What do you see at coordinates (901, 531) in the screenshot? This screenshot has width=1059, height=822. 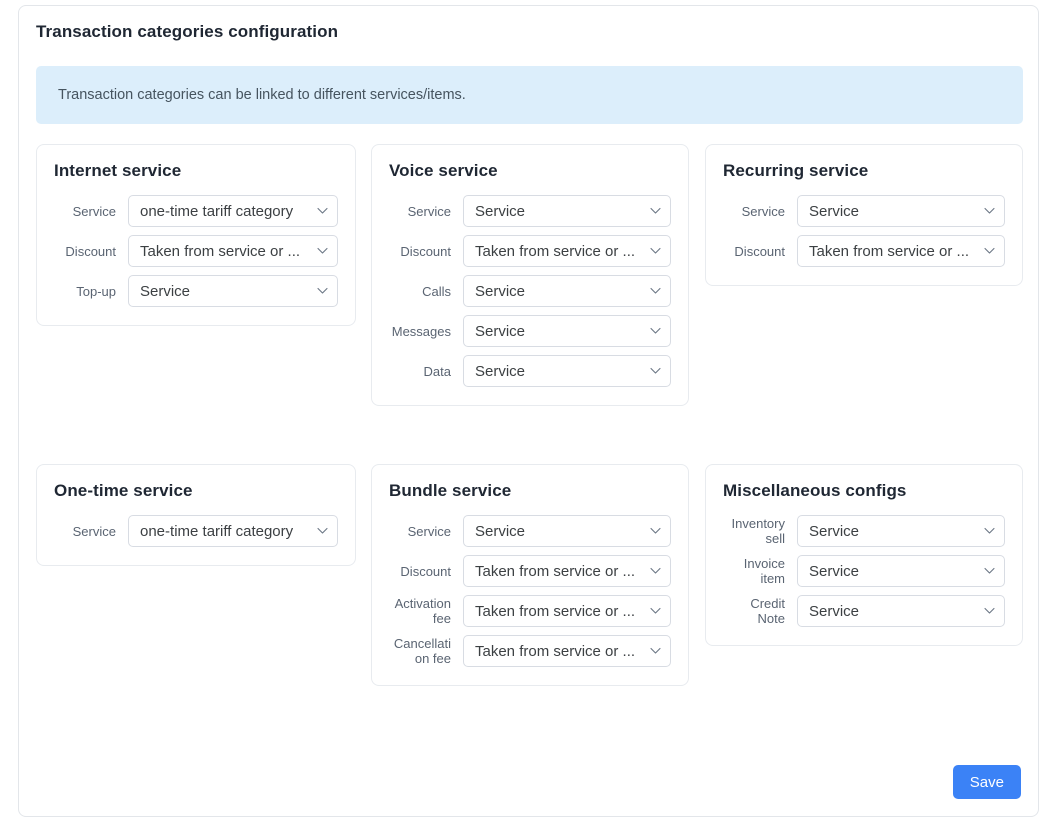 I see `select-inventory-sell: Service` at bounding box center [901, 531].